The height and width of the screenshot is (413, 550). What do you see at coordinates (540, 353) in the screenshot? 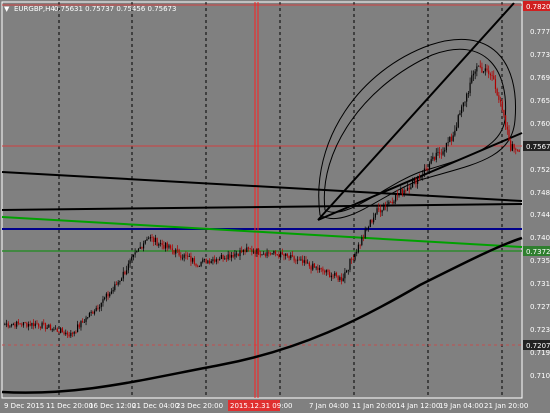
I see `price-tick: 0.71910` at bounding box center [540, 353].